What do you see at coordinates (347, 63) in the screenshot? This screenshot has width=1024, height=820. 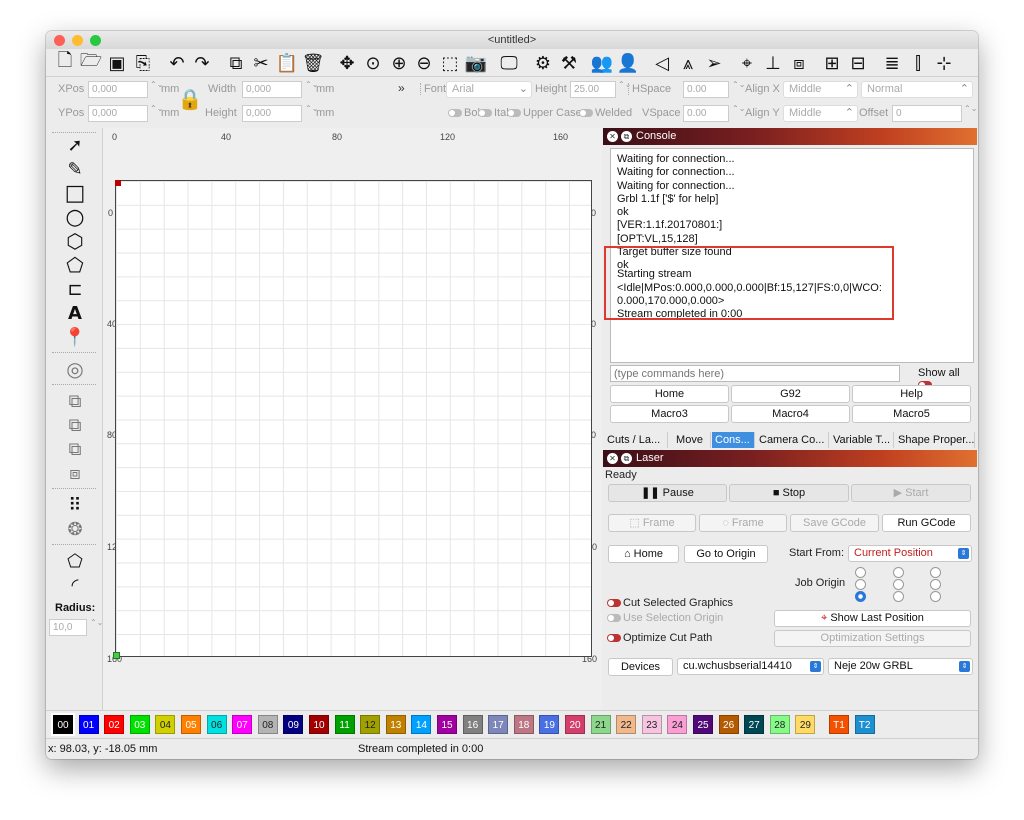 I see `move-icon: ✥` at bounding box center [347, 63].